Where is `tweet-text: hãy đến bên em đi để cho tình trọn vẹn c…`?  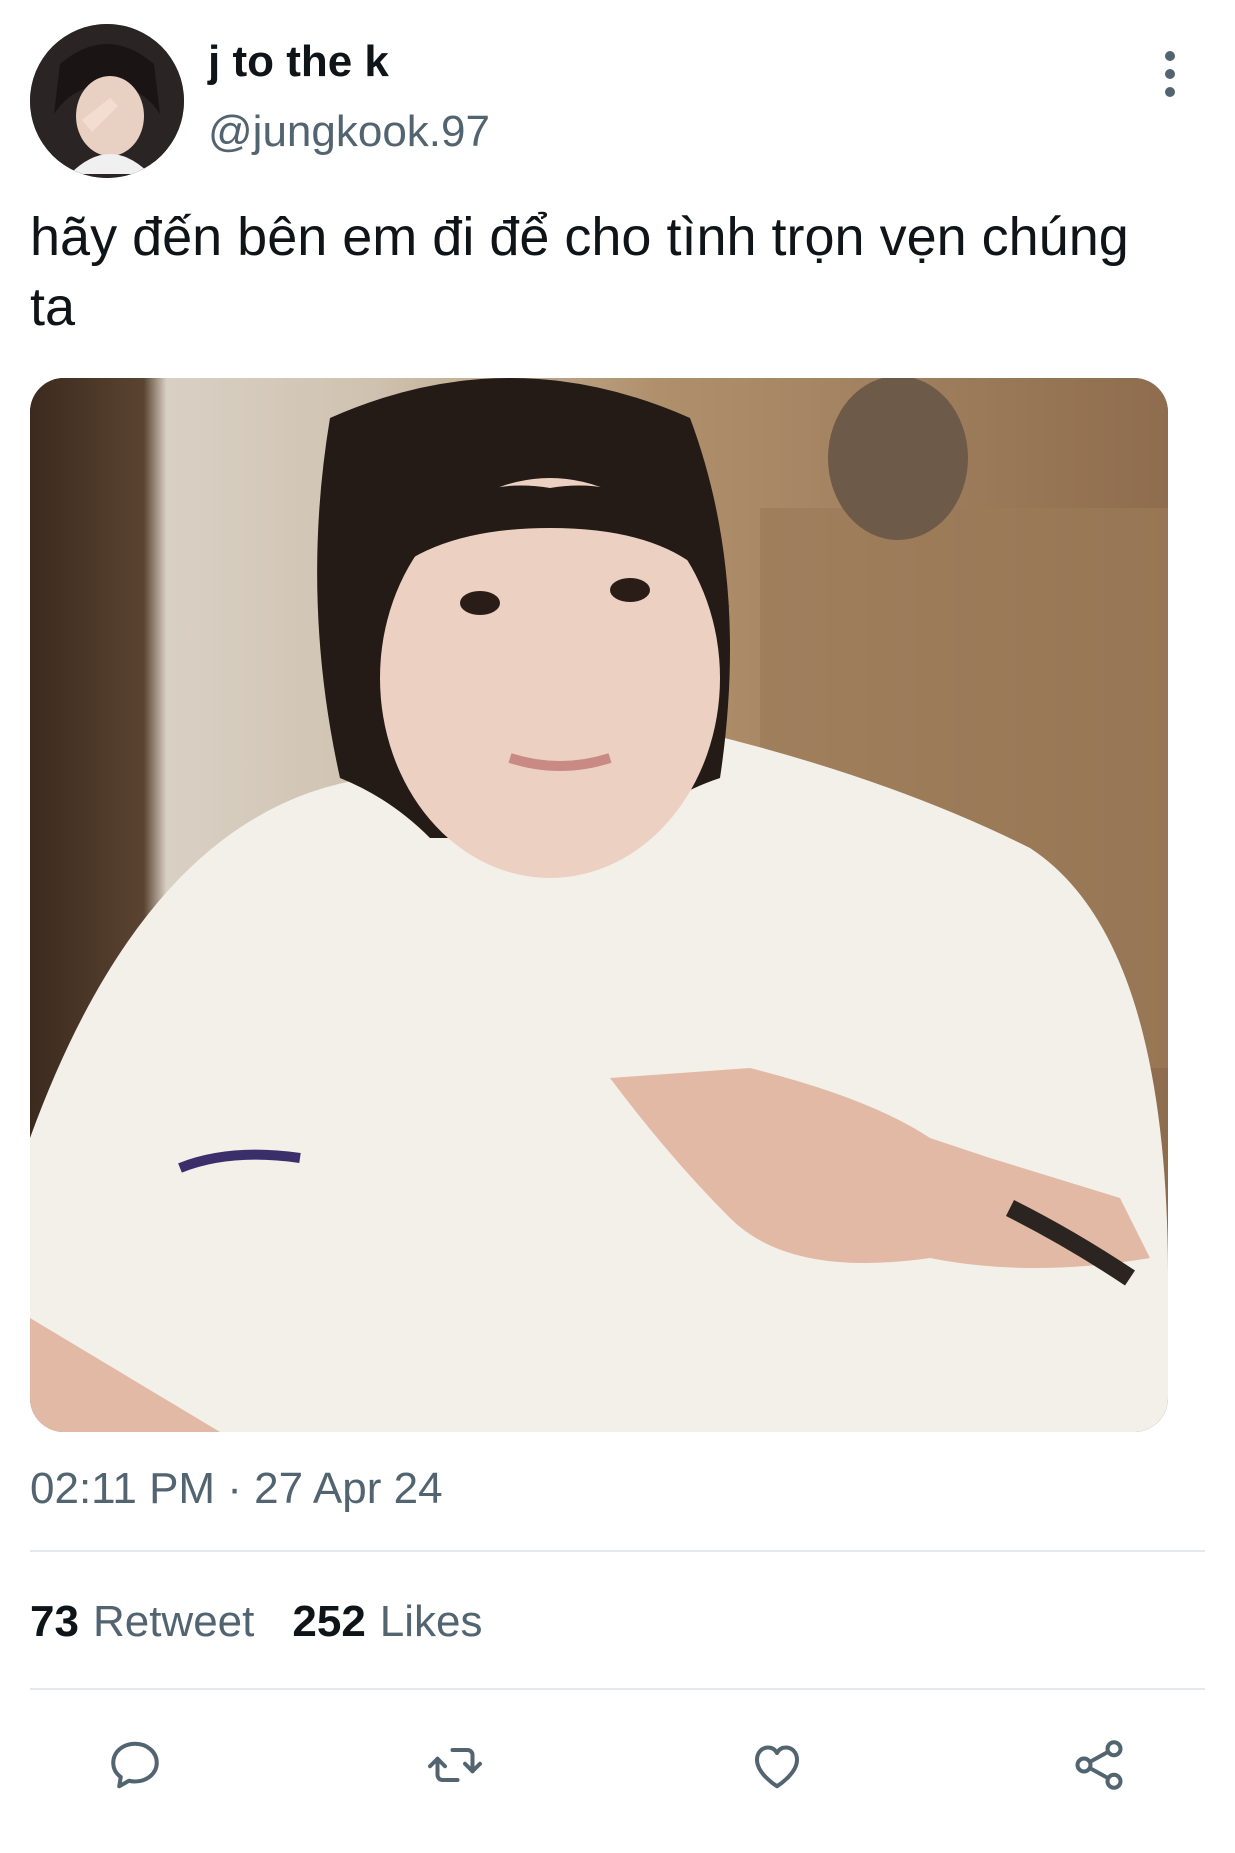
tweet-text: hãy đến bên em đi để cho tình trọn vẹn c… is located at coordinates (579, 272).